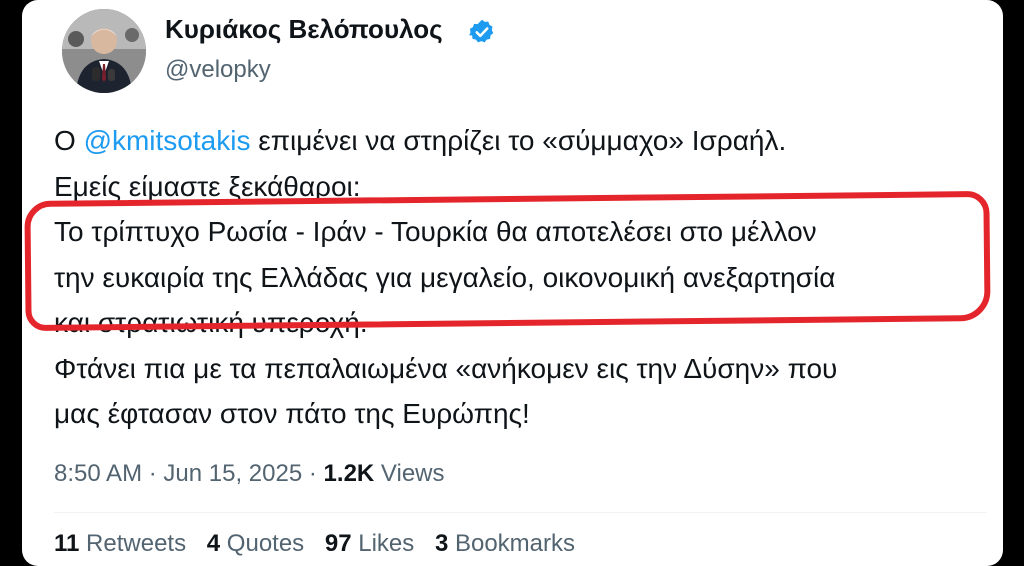 The image size is (1024, 566). Describe the element at coordinates (232, 473) in the screenshot. I see `tweet-date: Jun 15, 2025` at that location.